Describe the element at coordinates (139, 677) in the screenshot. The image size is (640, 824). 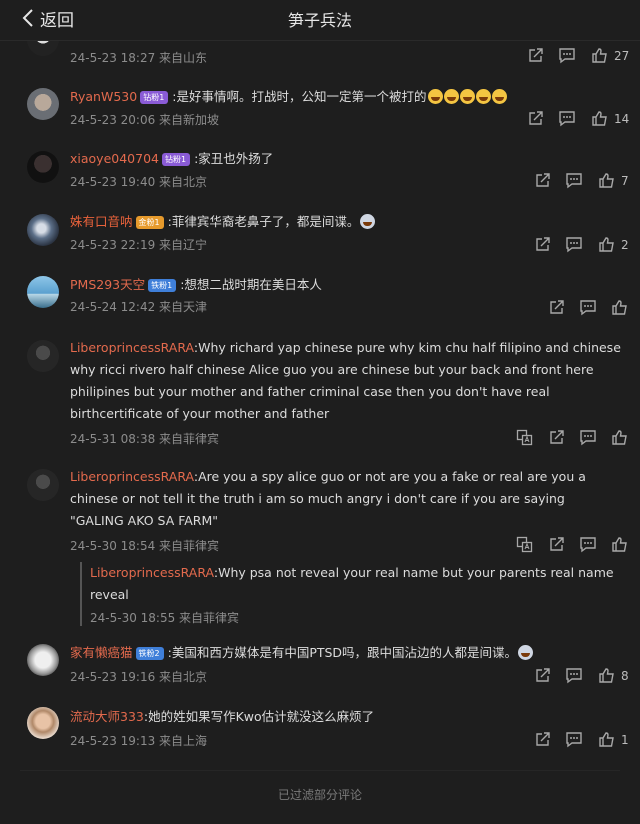
I see `comment-meta: 24-5-23 19:16 来自北京` at that location.